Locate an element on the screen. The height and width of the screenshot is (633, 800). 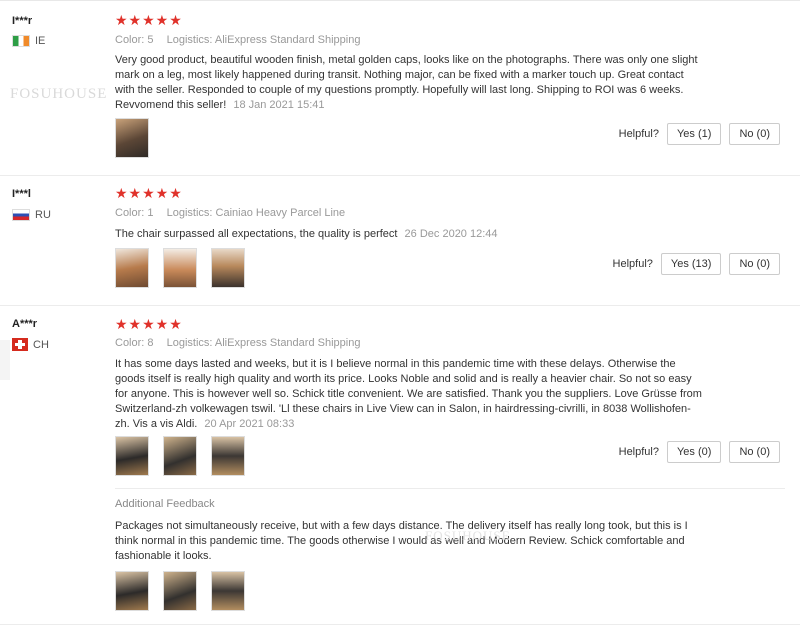
color-value: 8 is located at coordinates (150, 343).